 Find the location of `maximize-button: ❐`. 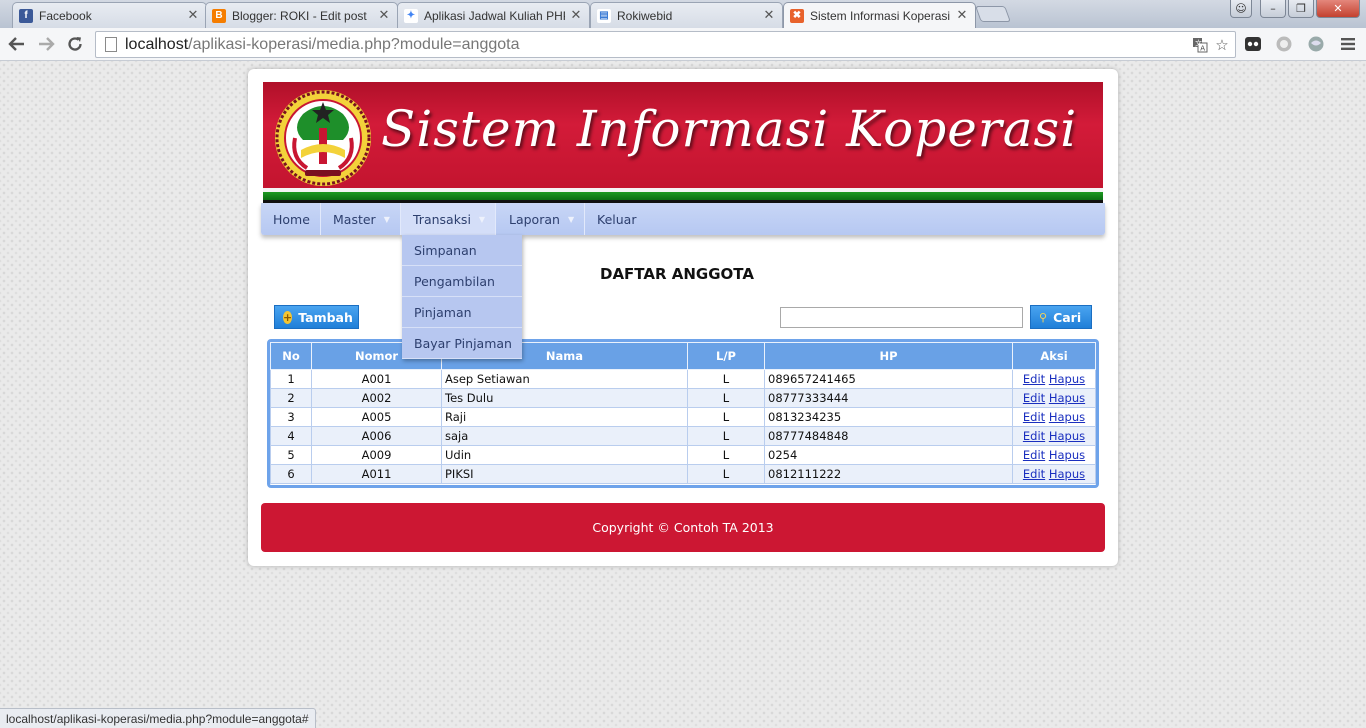

maximize-button: ❐ is located at coordinates (1301, 9).